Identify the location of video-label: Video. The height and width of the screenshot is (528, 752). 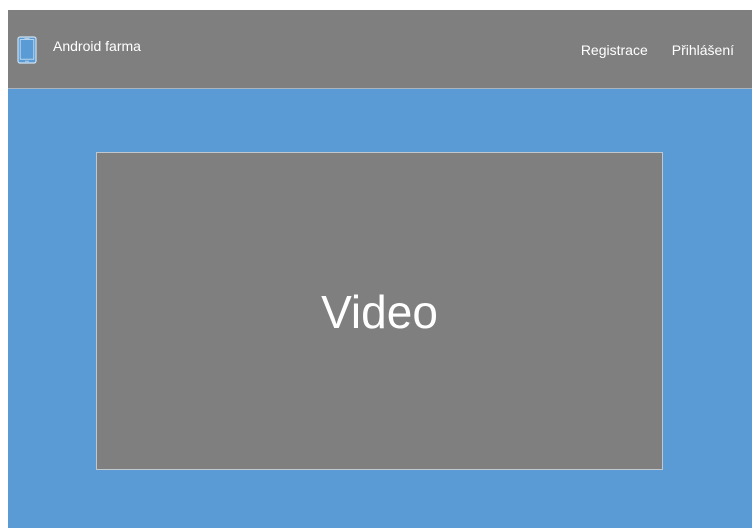
(379, 312).